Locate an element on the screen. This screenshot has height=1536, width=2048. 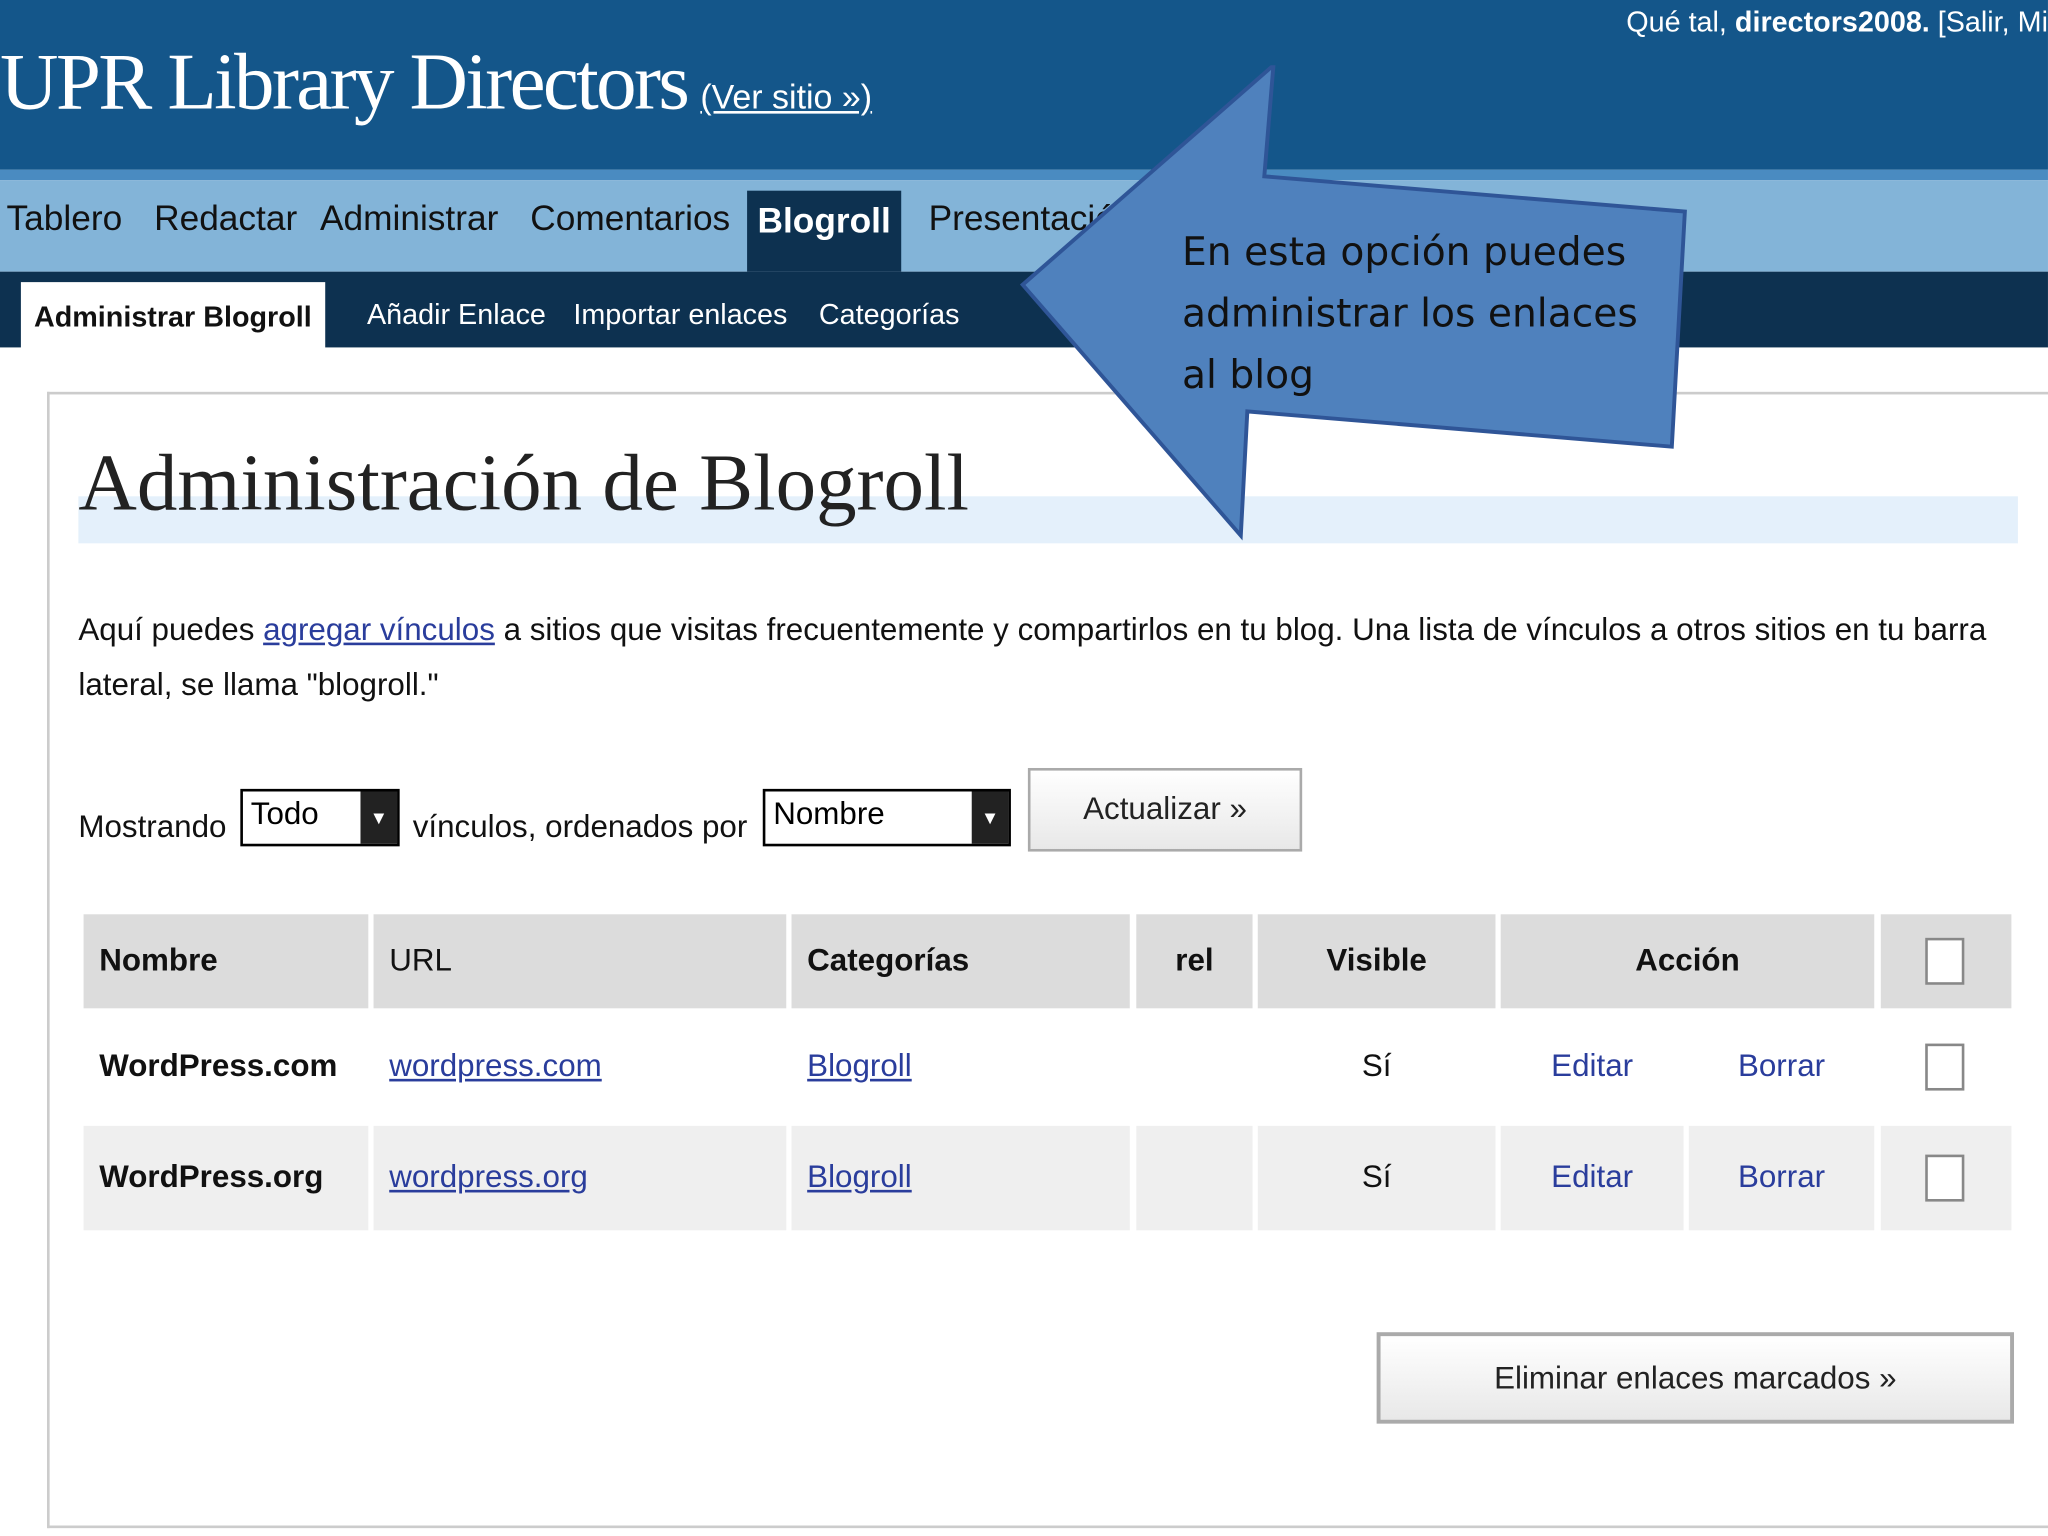
row-2-delete-link: Borrar is located at coordinates (1781, 1178).